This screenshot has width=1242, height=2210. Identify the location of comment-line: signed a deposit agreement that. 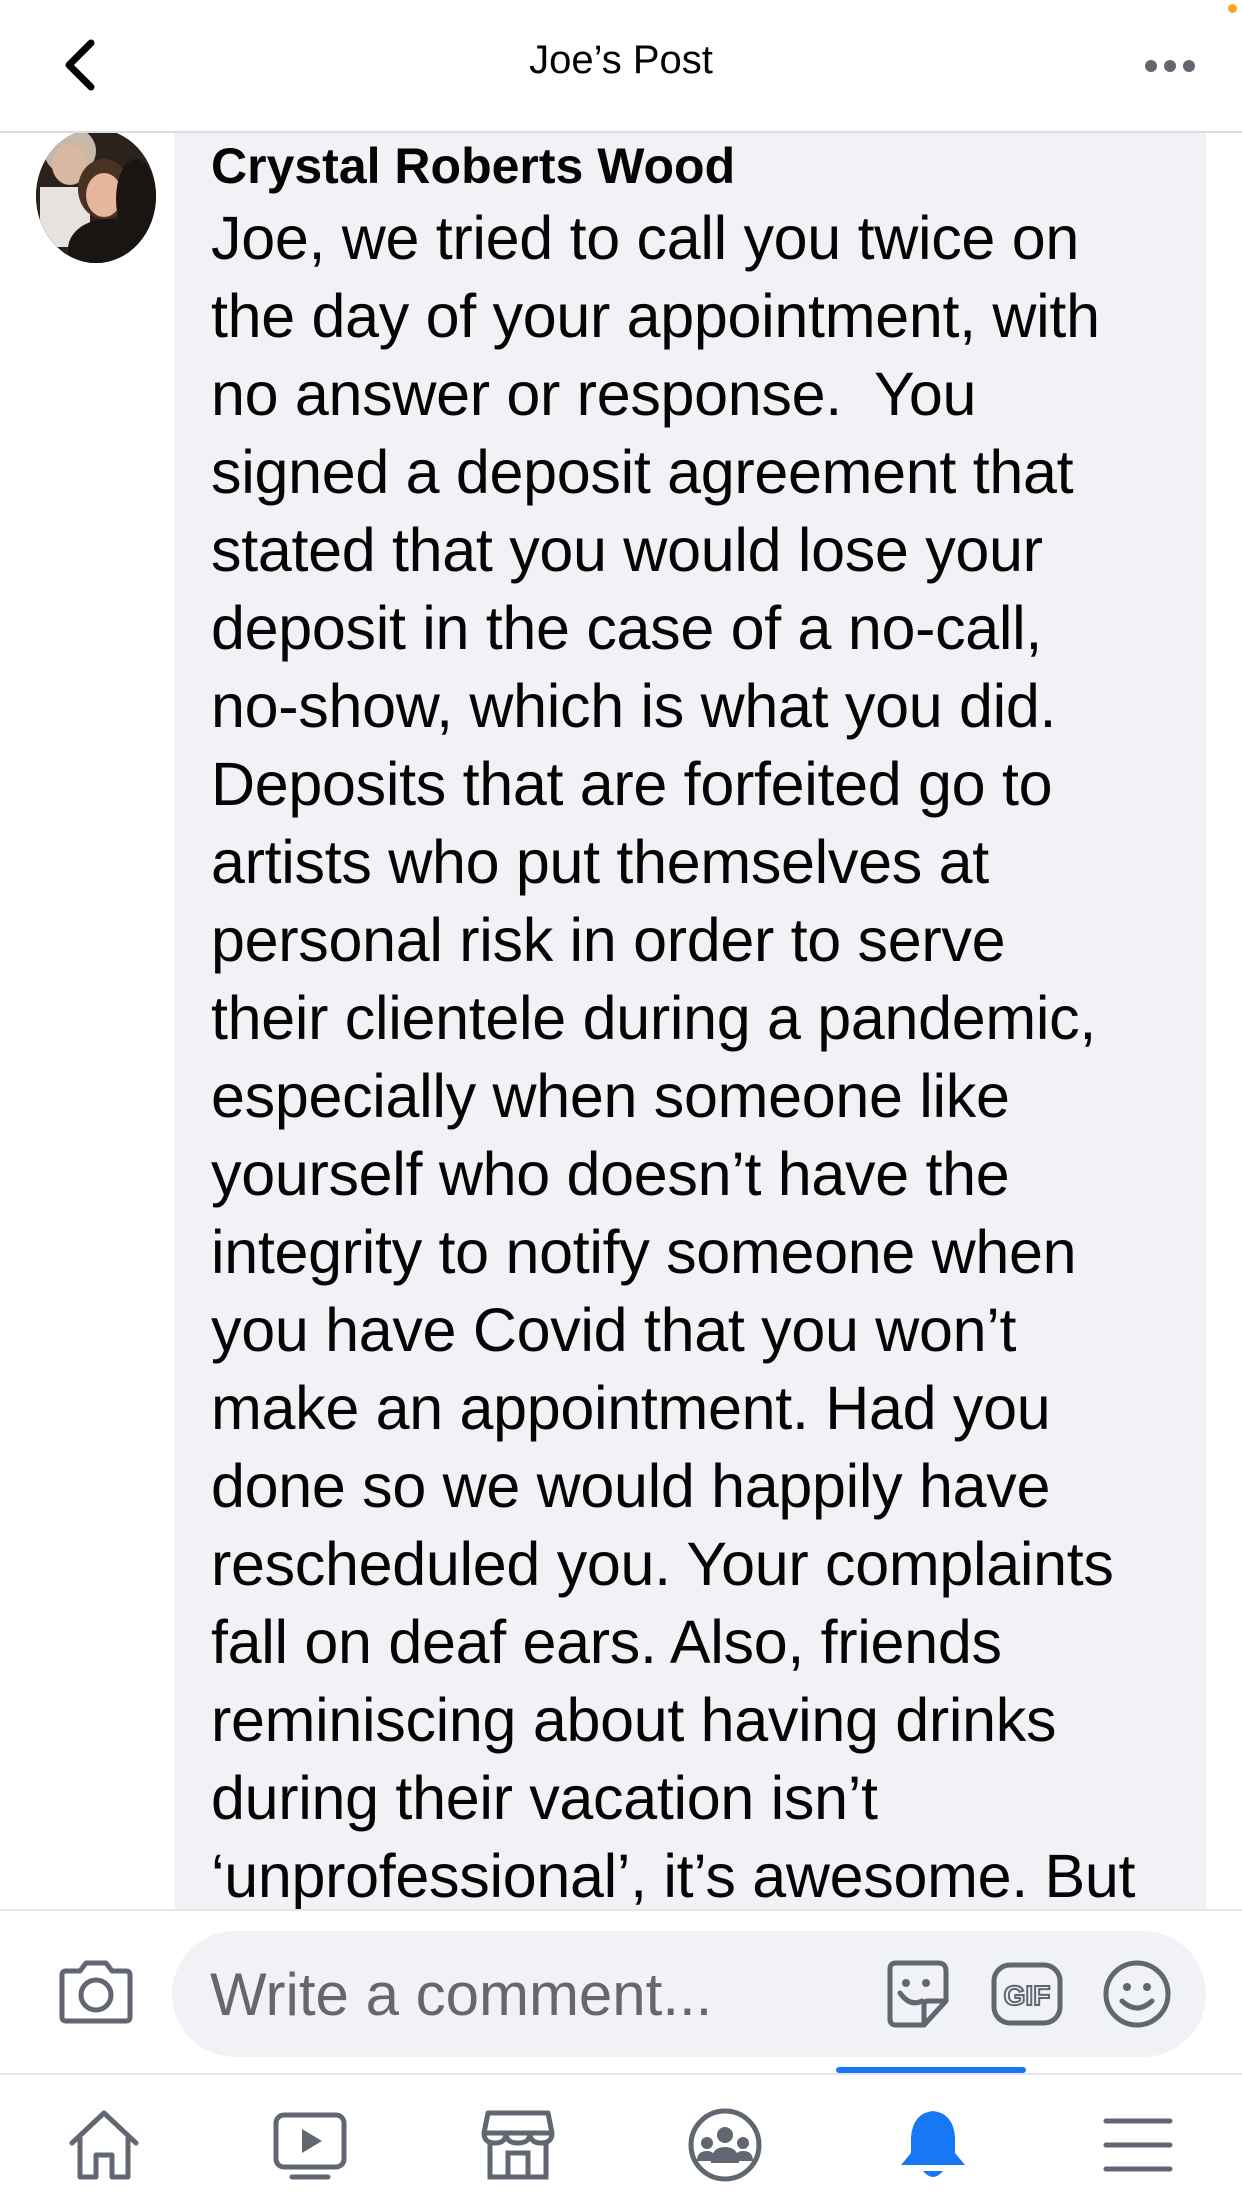
(642, 472).